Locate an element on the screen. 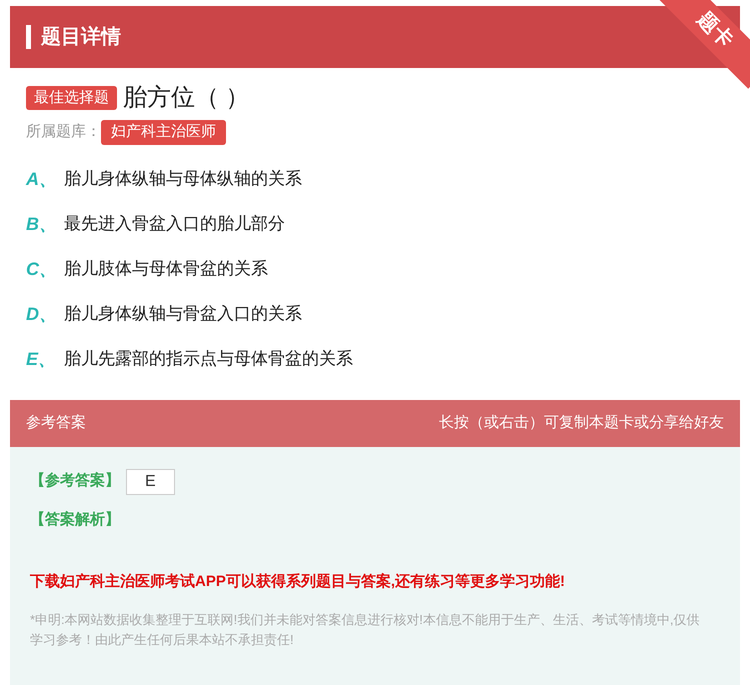 This screenshot has width=750, height=685. answer-option: C、 胎儿肢体与母体骨盆的关系 is located at coordinates (375, 269).